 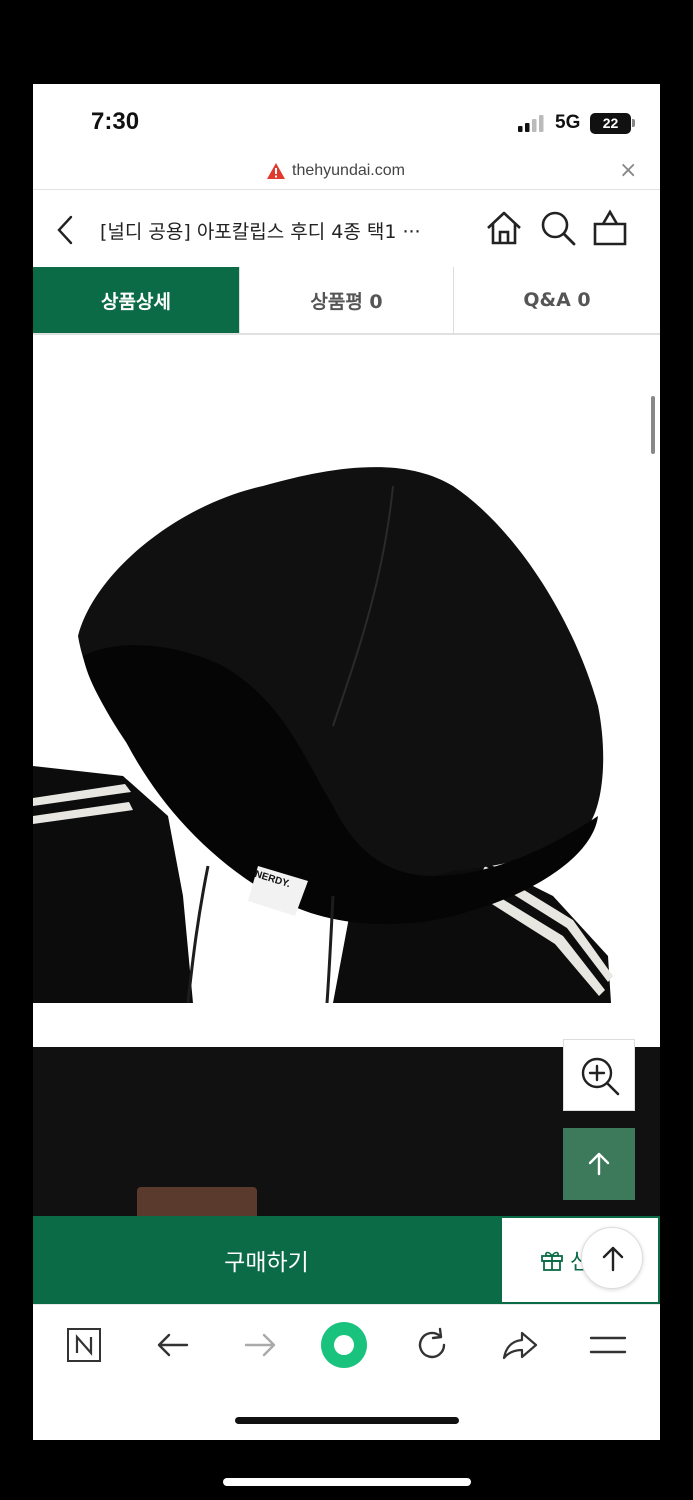 I want to click on tab-product-detail: 상품상세, so click(x=136, y=300).